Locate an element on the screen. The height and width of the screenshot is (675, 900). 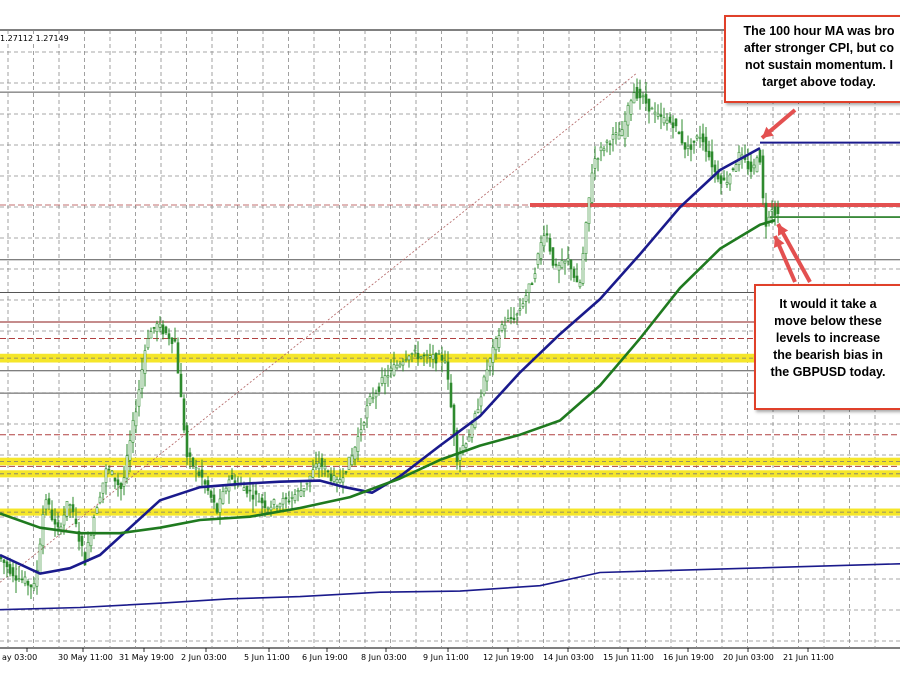
ohlc-readout: 1.27112 1.27149 is located at coordinates (35, 38).